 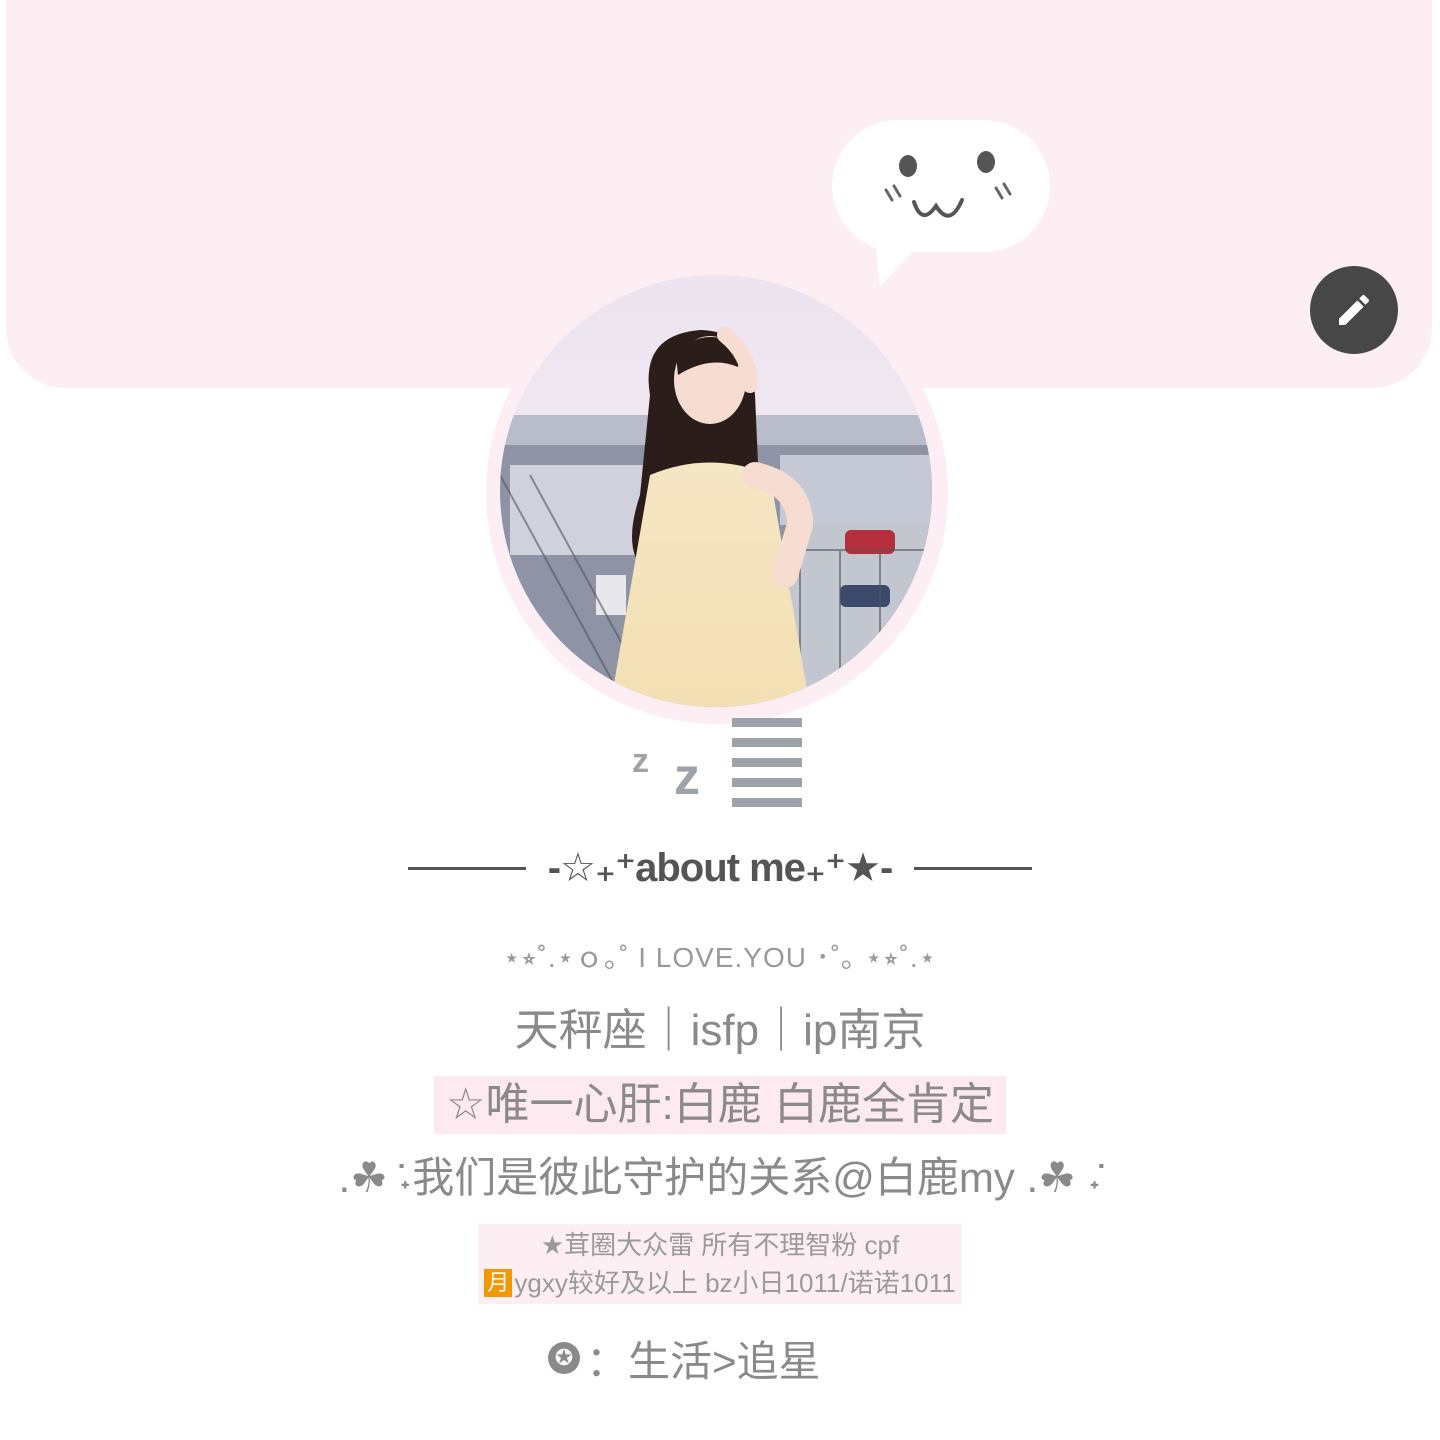 What do you see at coordinates (564, 1358) in the screenshot?
I see `star-badge-icon: ✪` at bounding box center [564, 1358].